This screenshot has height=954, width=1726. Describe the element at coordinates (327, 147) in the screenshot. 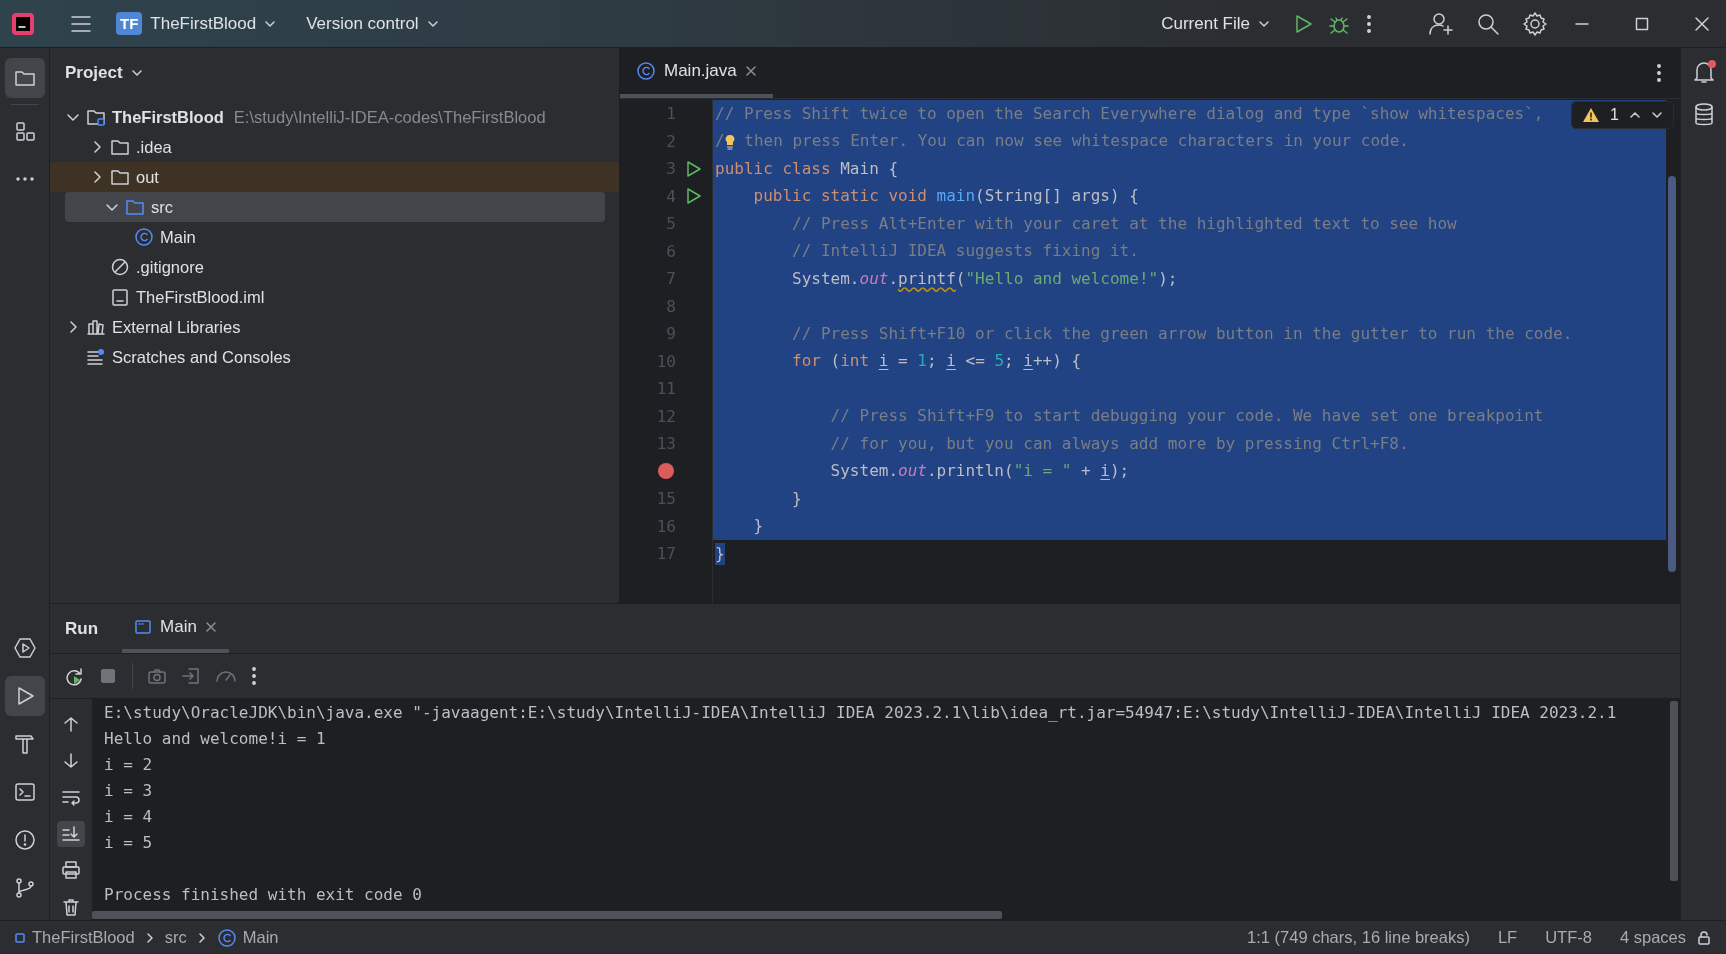

I see `tree-item: .idea` at that location.